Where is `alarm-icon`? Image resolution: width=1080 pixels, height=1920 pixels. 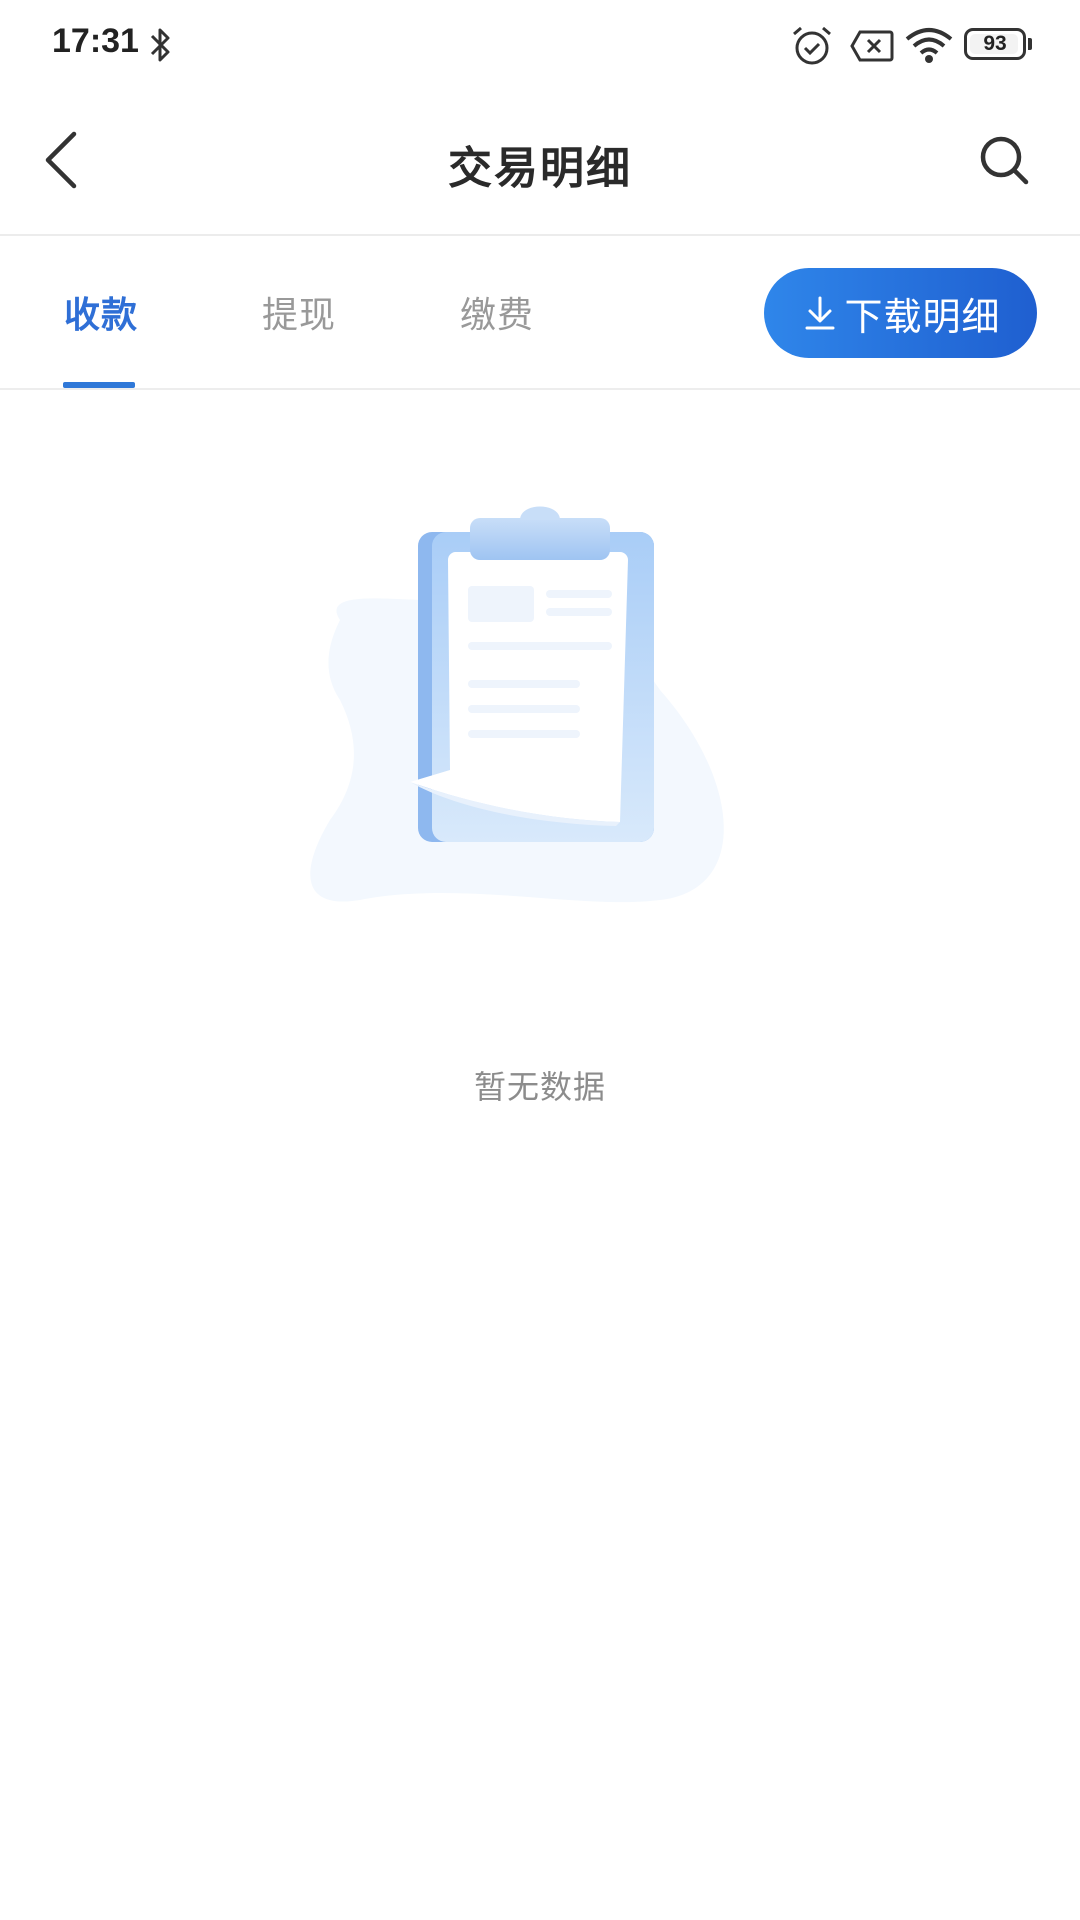 alarm-icon is located at coordinates (812, 45).